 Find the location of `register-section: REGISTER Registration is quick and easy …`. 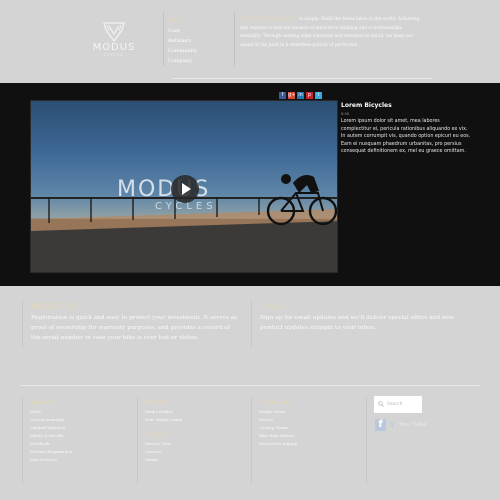

register-section: REGISTER Registration is quick and easy … is located at coordinates (131, 324).